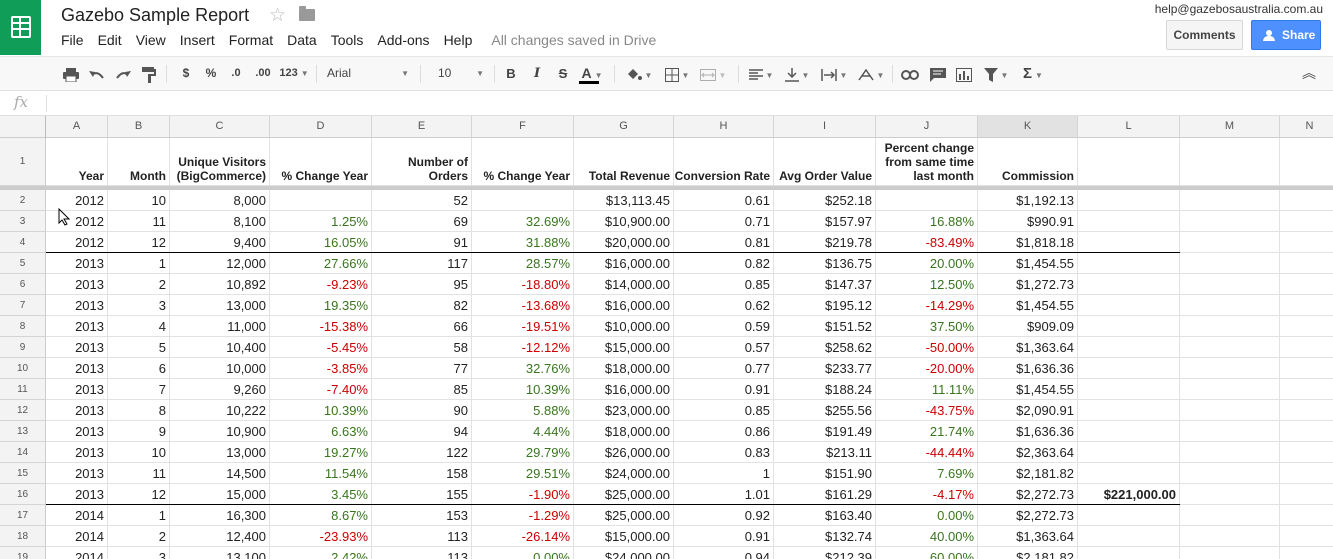  I want to click on column-header-h: H, so click(724, 127).